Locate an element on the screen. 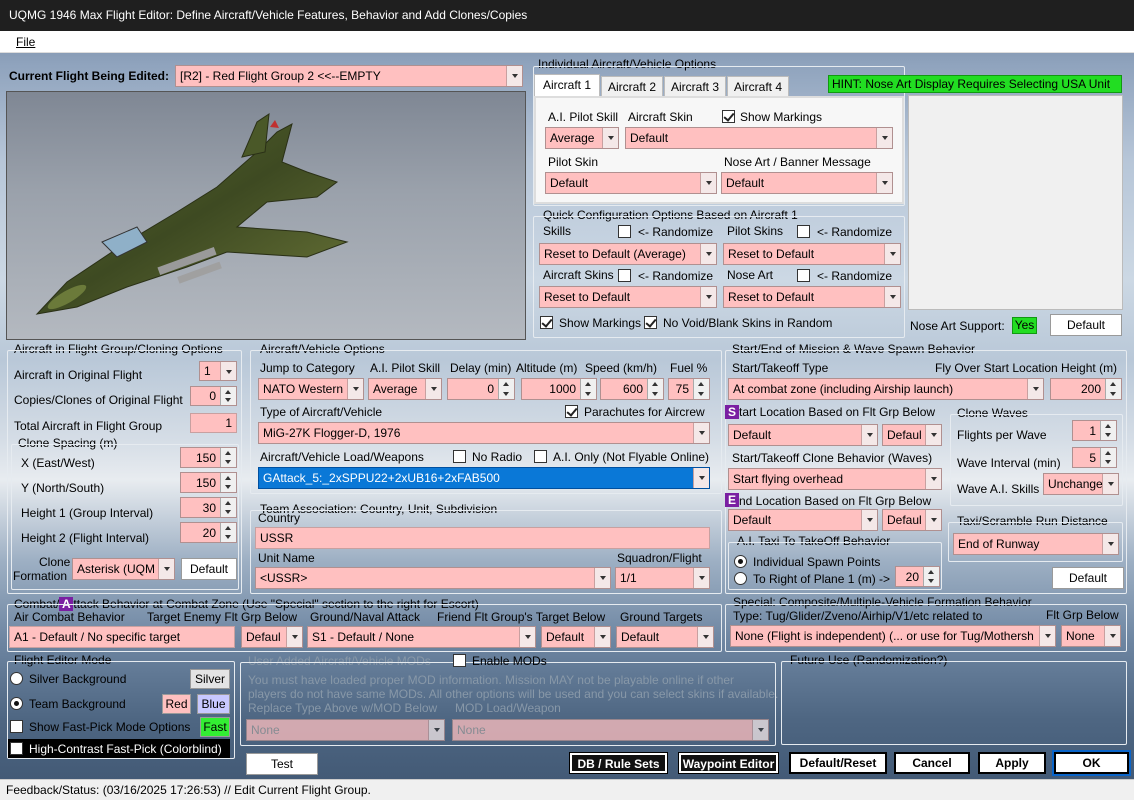  cancel-button: Cancel is located at coordinates (932, 763).